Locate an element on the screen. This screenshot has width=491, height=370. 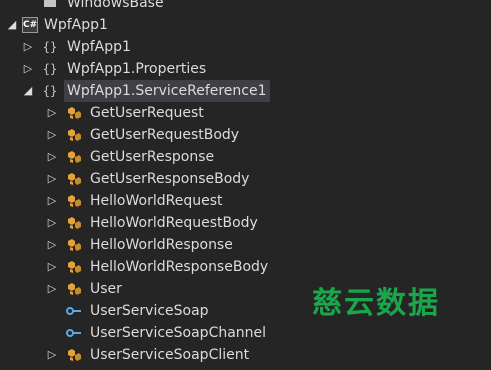
tree-item-label: UserServiceSoapChannel is located at coordinates (178, 333).